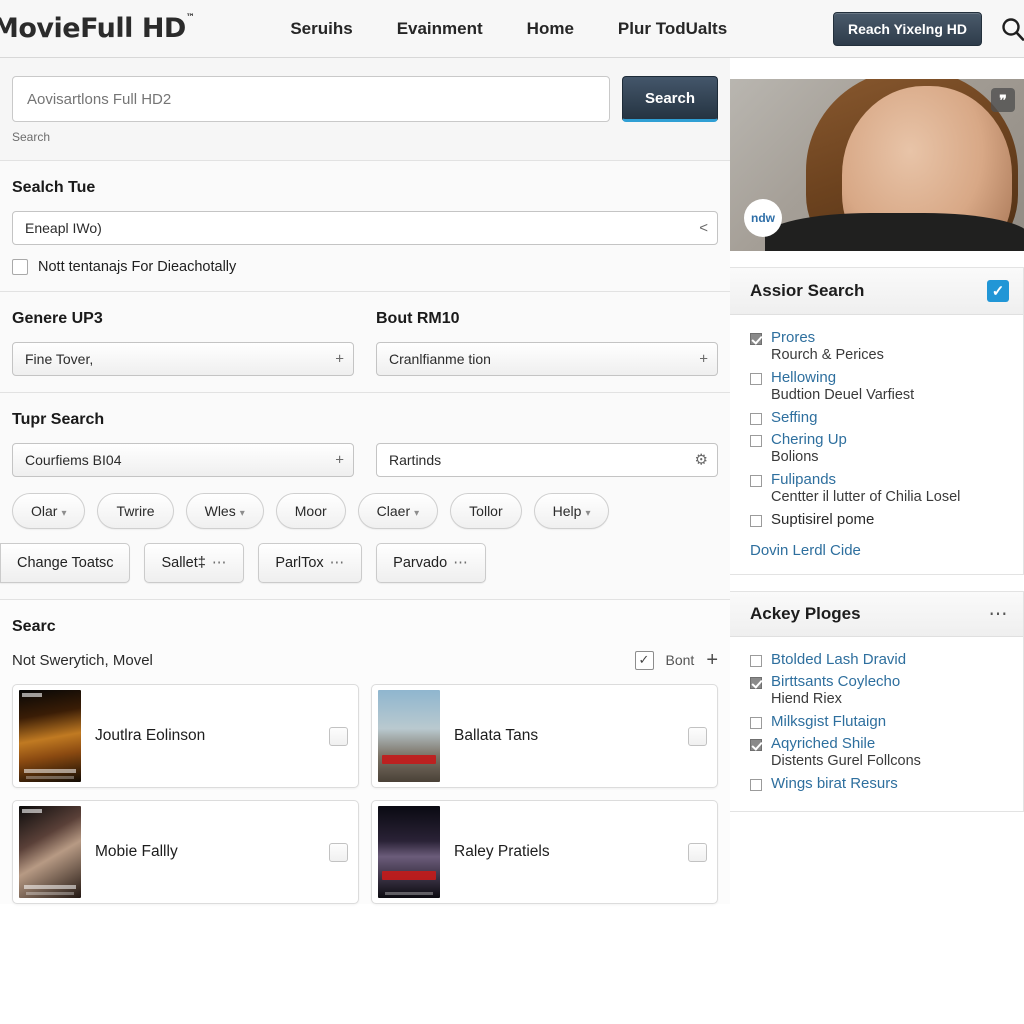 This screenshot has height=1024, width=1024. I want to click on ackey-item-link: Btolded Lash Dravid, so click(838, 659).